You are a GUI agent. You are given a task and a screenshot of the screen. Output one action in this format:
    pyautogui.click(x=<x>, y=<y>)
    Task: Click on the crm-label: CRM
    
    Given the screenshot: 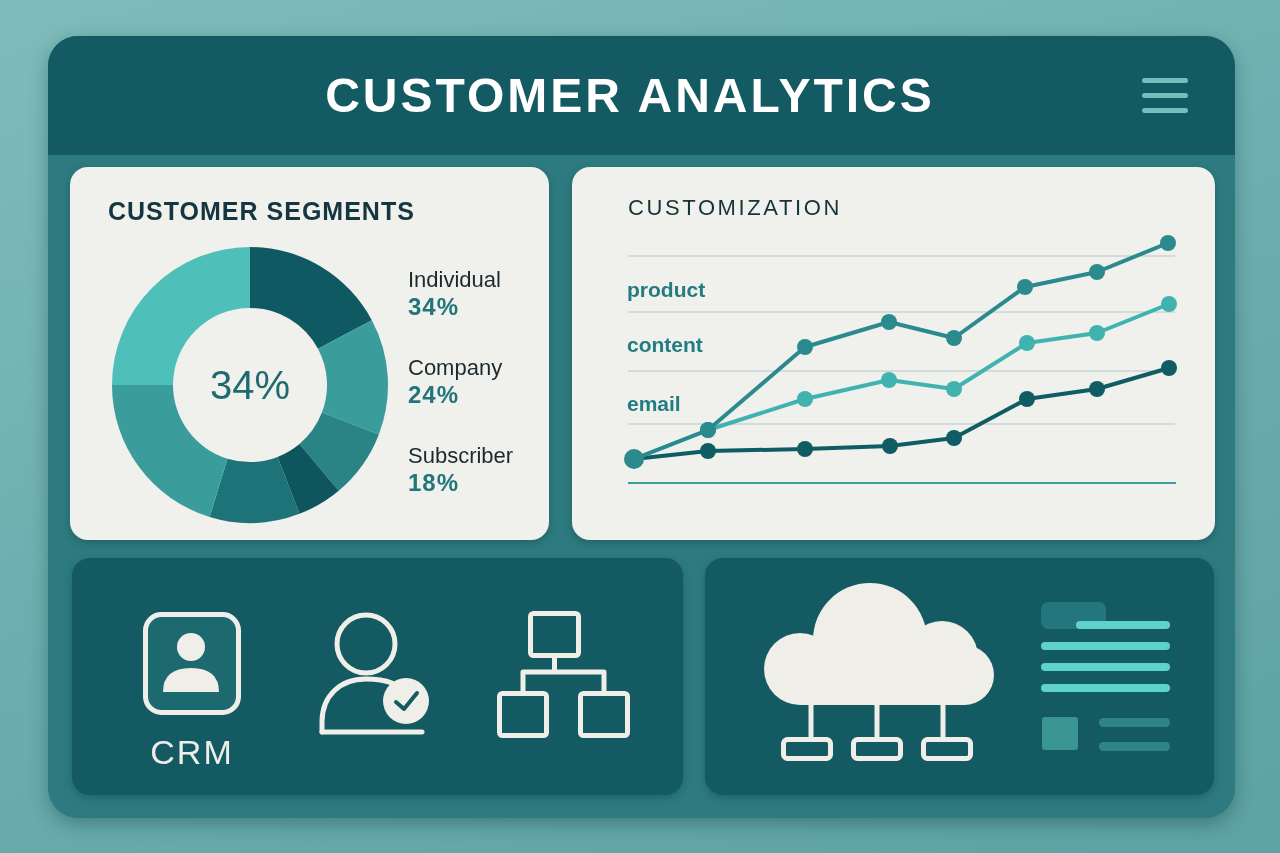 What is the action you would take?
    pyautogui.click(x=192, y=752)
    